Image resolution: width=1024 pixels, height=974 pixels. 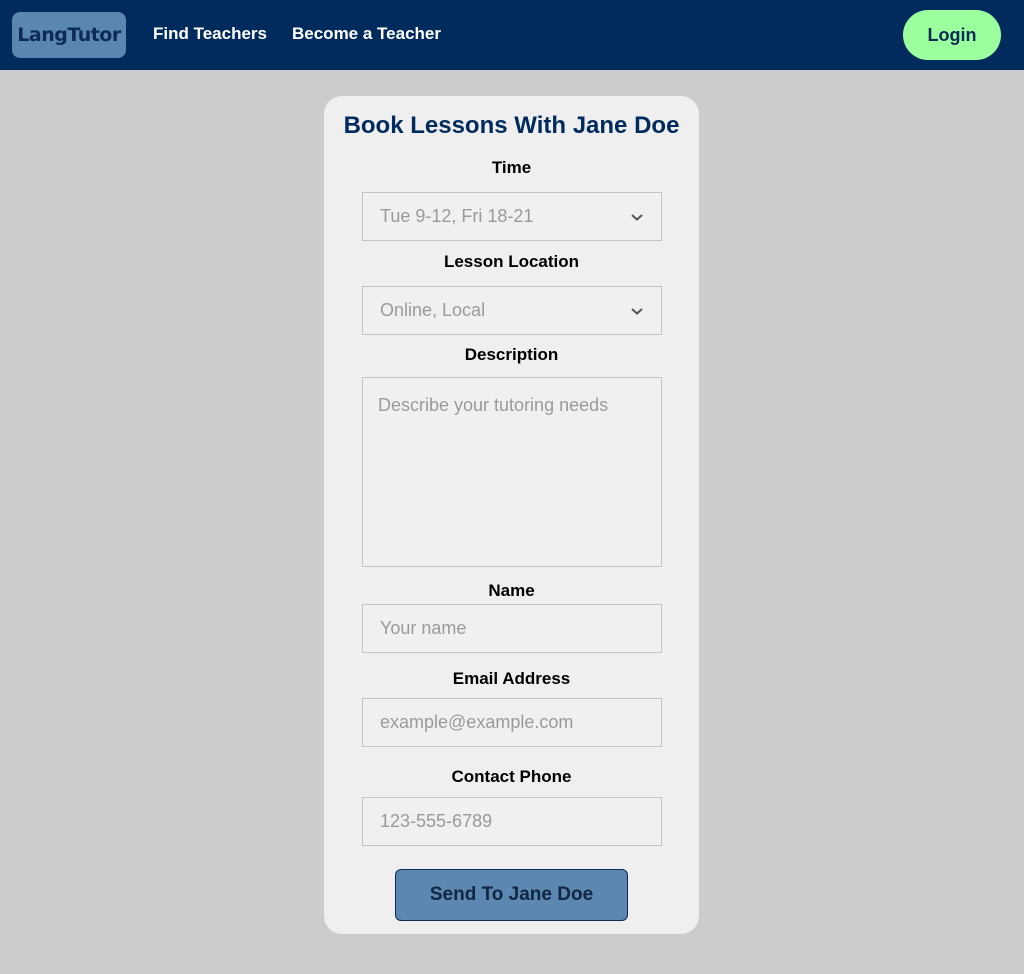 I want to click on name-placeholder: Your name, so click(x=423, y=628).